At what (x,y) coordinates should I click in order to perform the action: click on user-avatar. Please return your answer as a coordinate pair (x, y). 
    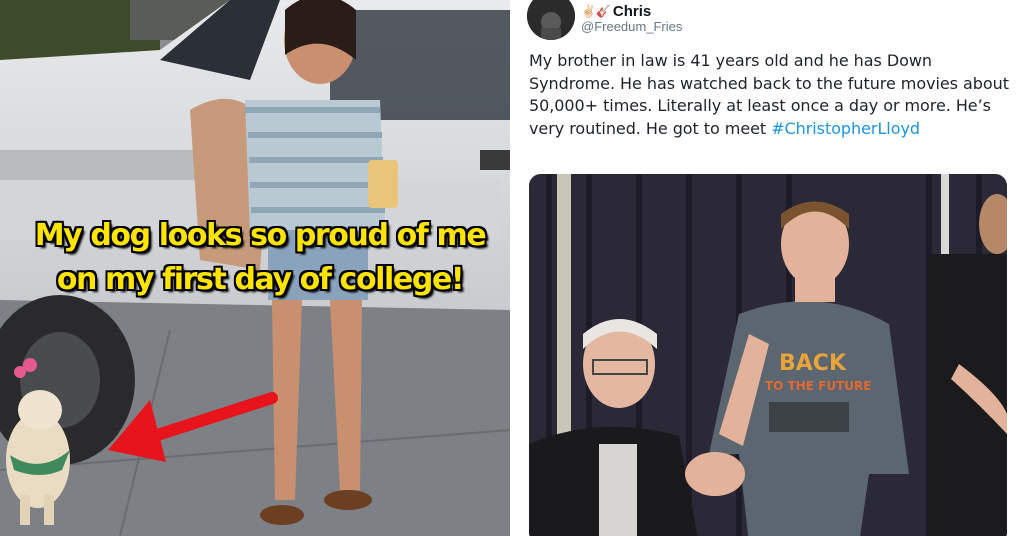
    Looking at the image, I should click on (551, 20).